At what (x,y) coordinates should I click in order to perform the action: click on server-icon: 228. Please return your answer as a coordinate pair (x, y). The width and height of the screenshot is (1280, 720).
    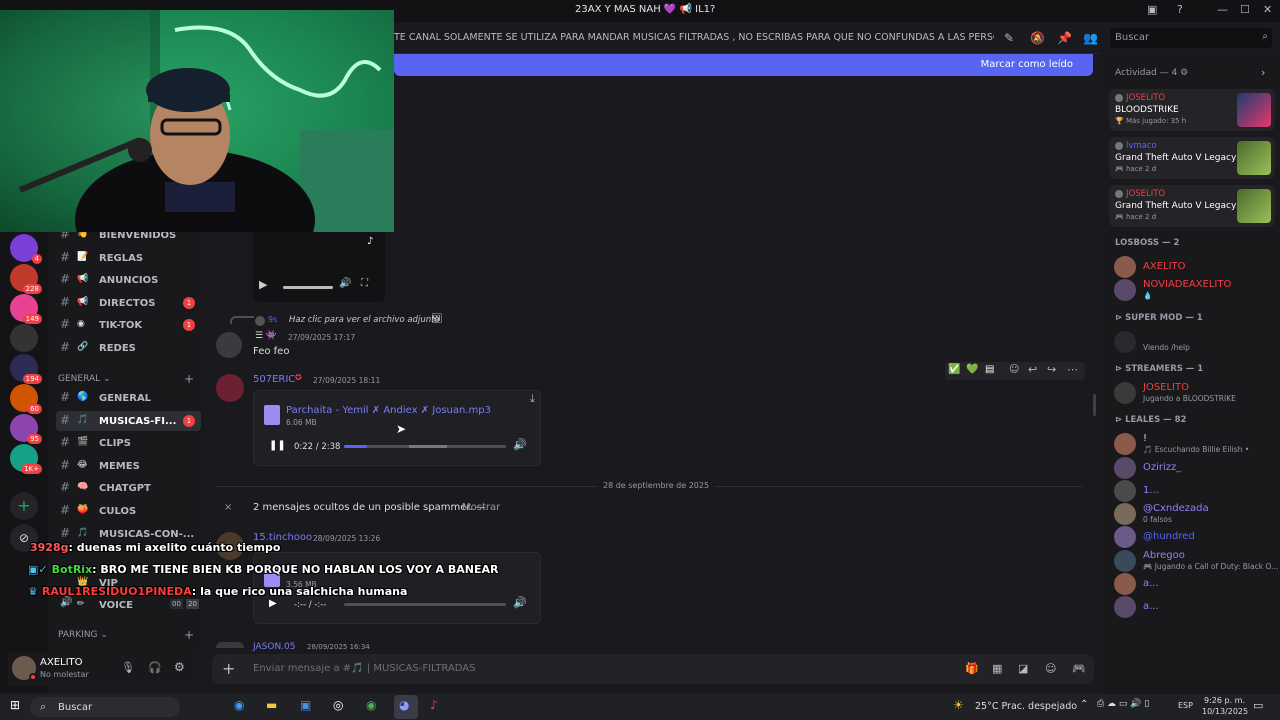
    Looking at the image, I should click on (26, 279).